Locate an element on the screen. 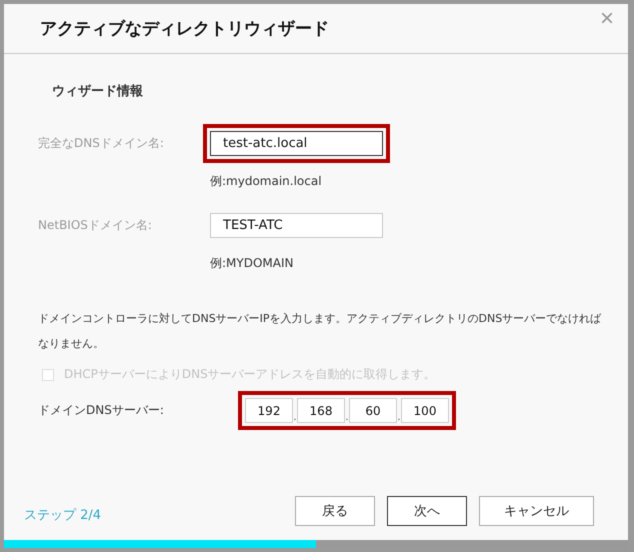  dialog-title: アクティブなディレクトリウィザード is located at coordinates (184, 29).